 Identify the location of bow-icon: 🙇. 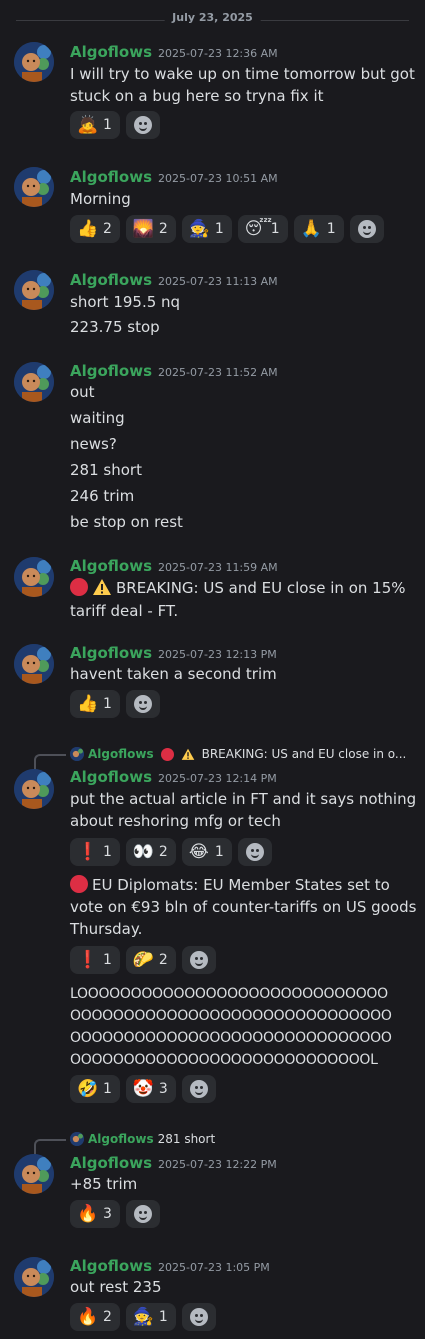
(88, 124).